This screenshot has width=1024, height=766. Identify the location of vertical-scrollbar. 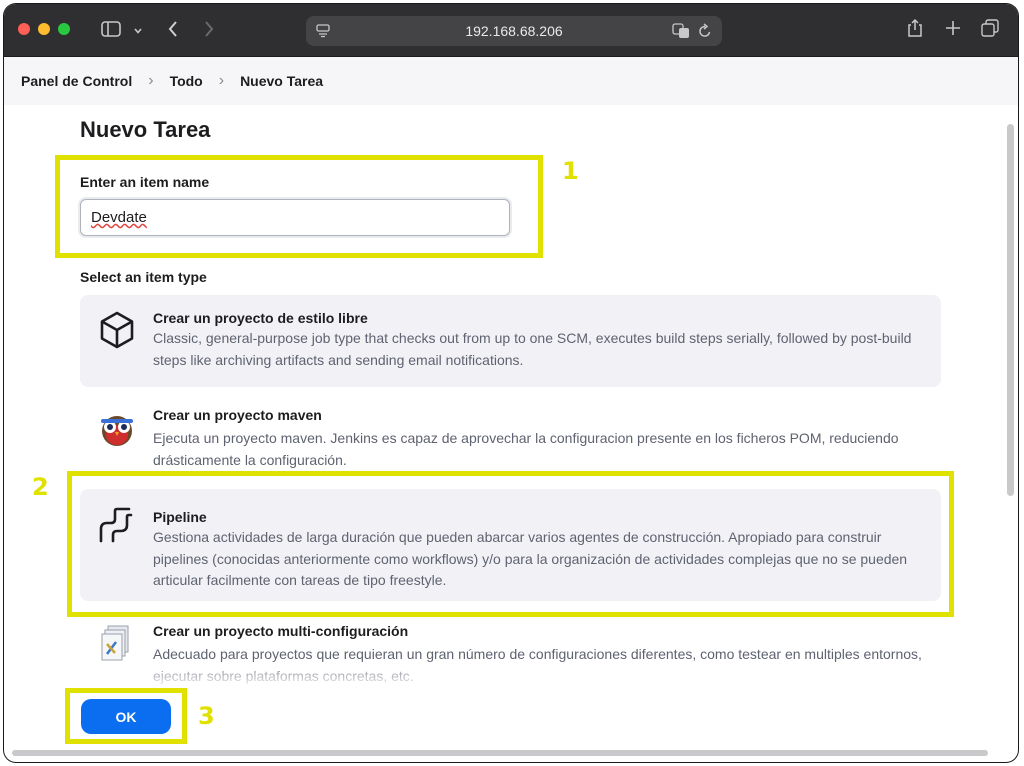
(1010, 310).